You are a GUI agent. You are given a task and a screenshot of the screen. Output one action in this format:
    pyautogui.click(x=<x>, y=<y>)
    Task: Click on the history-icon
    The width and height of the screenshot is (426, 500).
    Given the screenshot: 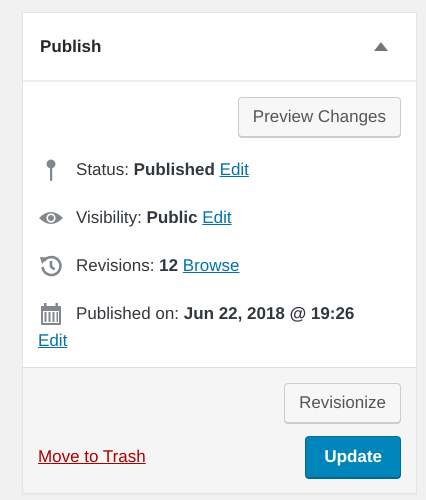 What is the action you would take?
    pyautogui.click(x=51, y=266)
    